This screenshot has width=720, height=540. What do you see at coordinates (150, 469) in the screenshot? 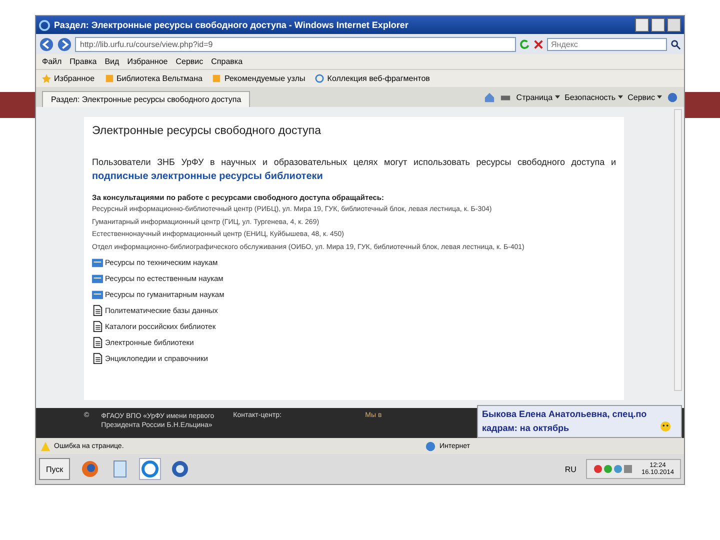
I see `browser-app-icon` at bounding box center [150, 469].